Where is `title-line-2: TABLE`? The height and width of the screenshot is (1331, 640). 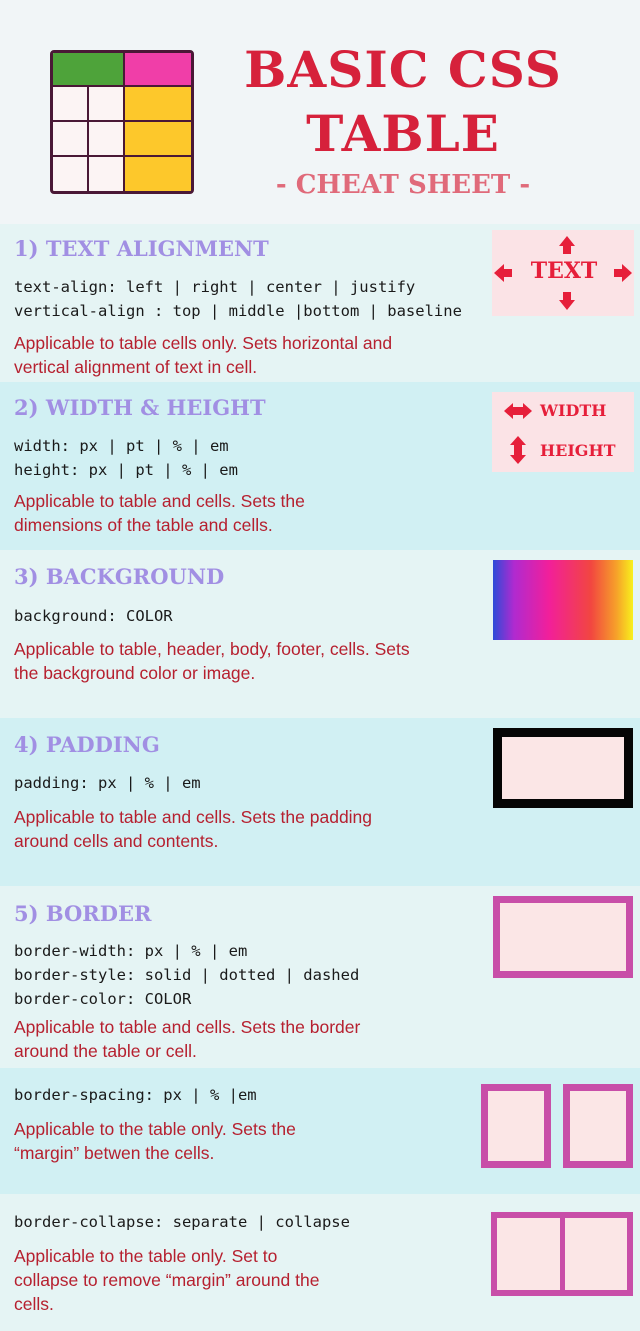
title-line-2: TABLE is located at coordinates (403, 133).